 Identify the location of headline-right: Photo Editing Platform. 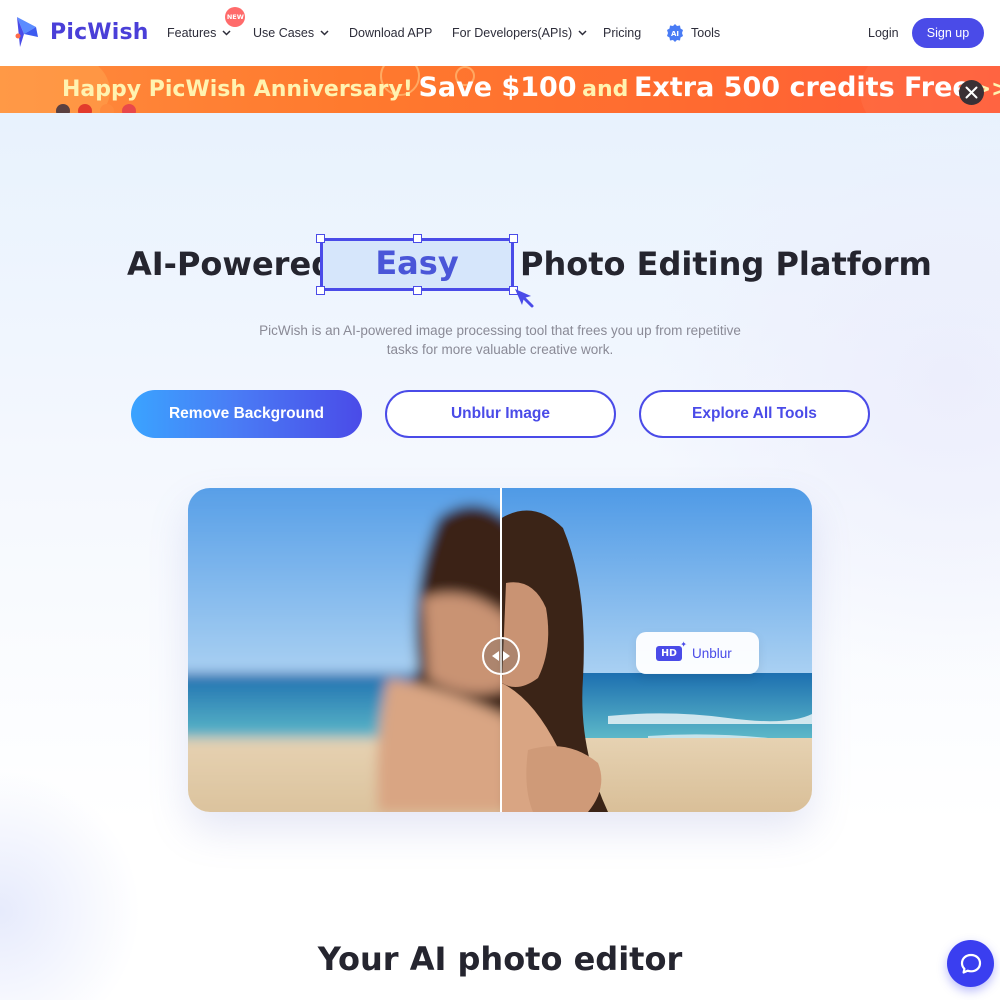
(726, 264).